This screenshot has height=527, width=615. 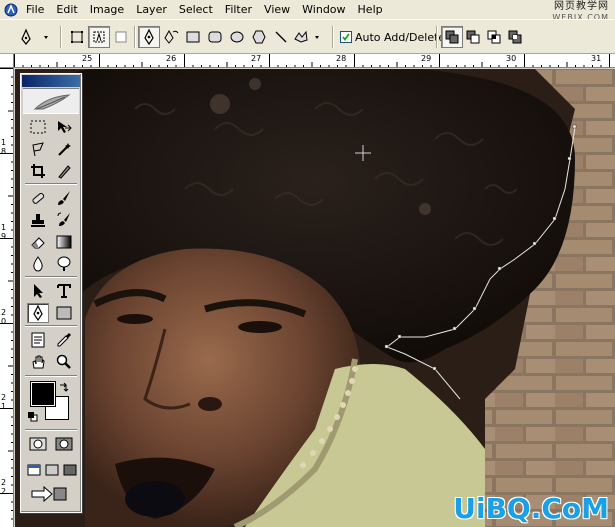 I want to click on eraser-icon, so click(x=38, y=243).